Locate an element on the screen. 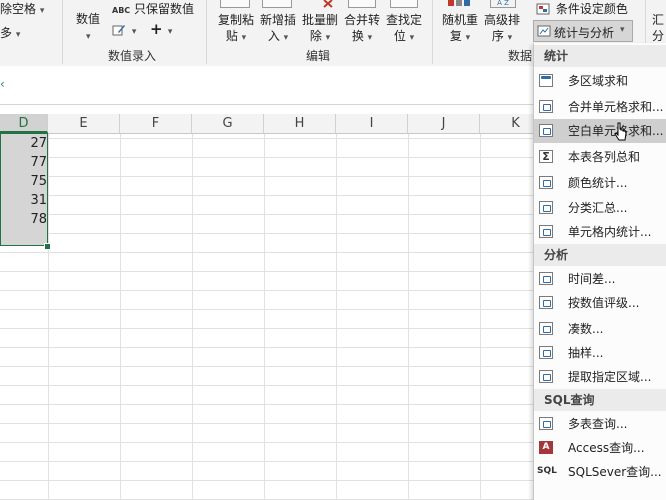 The height and width of the screenshot is (500, 666). stats-analysis-icon is located at coordinates (544, 31).